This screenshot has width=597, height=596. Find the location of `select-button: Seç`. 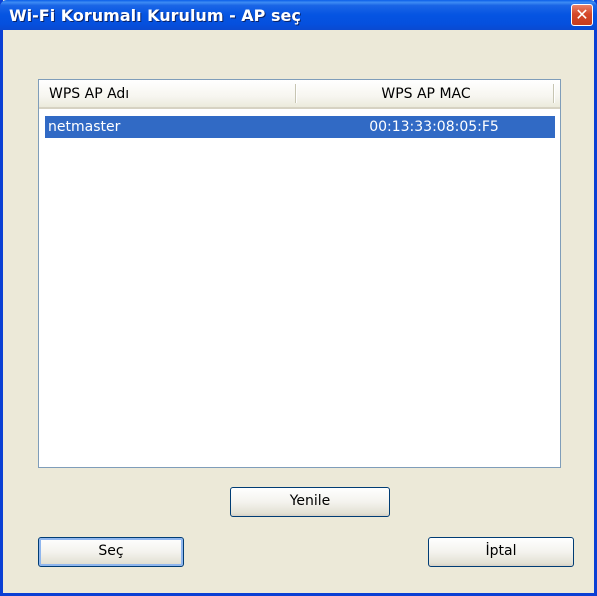

select-button: Seç is located at coordinates (111, 552).